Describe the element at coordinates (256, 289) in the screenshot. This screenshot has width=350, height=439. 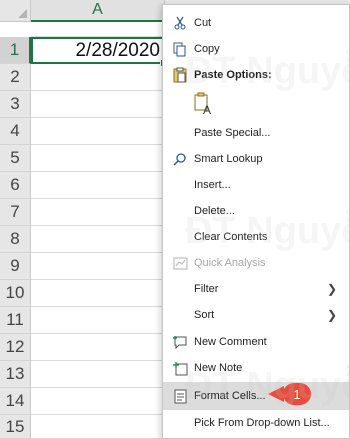
I see `menu-item-filter: Filter ❯` at that location.